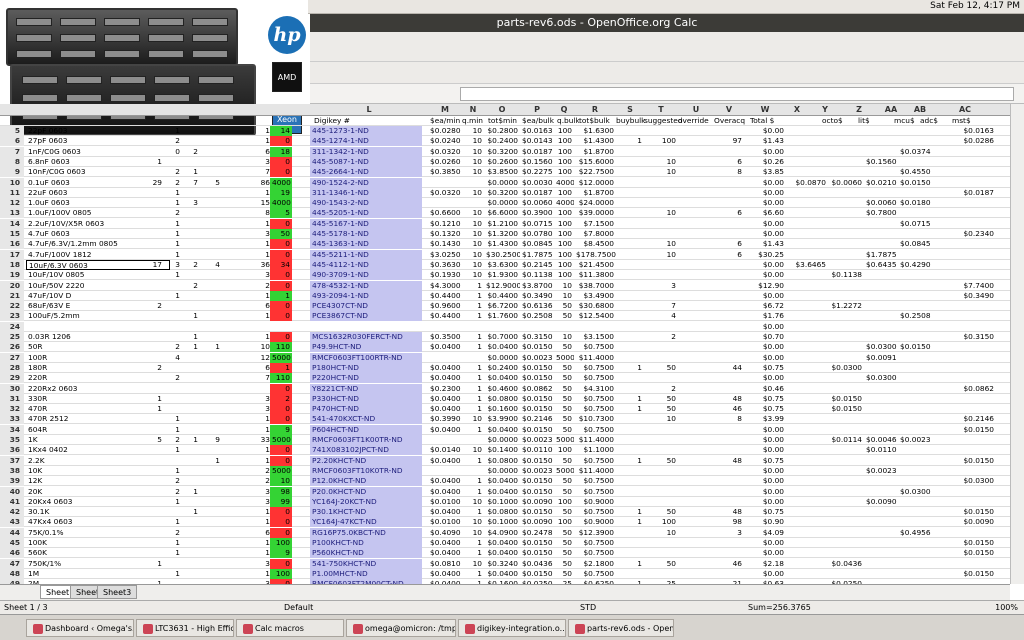 The height and width of the screenshot is (640, 1024). Describe the element at coordinates (281, 481) in the screenshot. I see `cell-g: 10` at that location.